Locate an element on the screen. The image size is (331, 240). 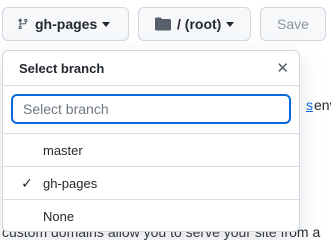
folder-select-button: / (root) is located at coordinates (194, 24).